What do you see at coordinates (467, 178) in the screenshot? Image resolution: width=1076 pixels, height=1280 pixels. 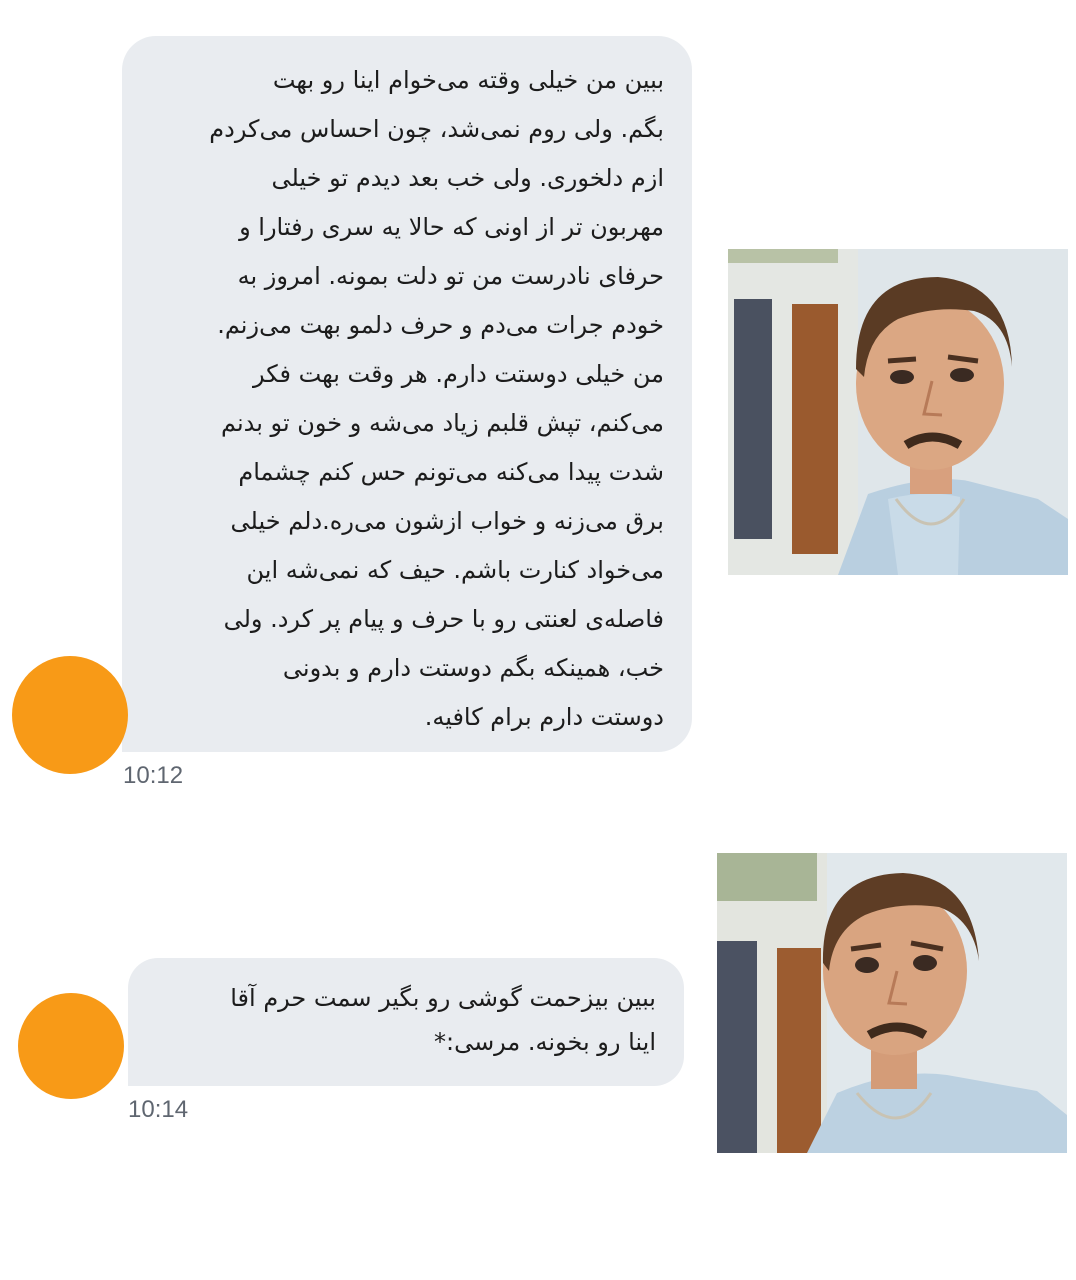 I see `message-line: ازم دلخوری. ولی خب بعد دیدم تو خیلی` at bounding box center [467, 178].